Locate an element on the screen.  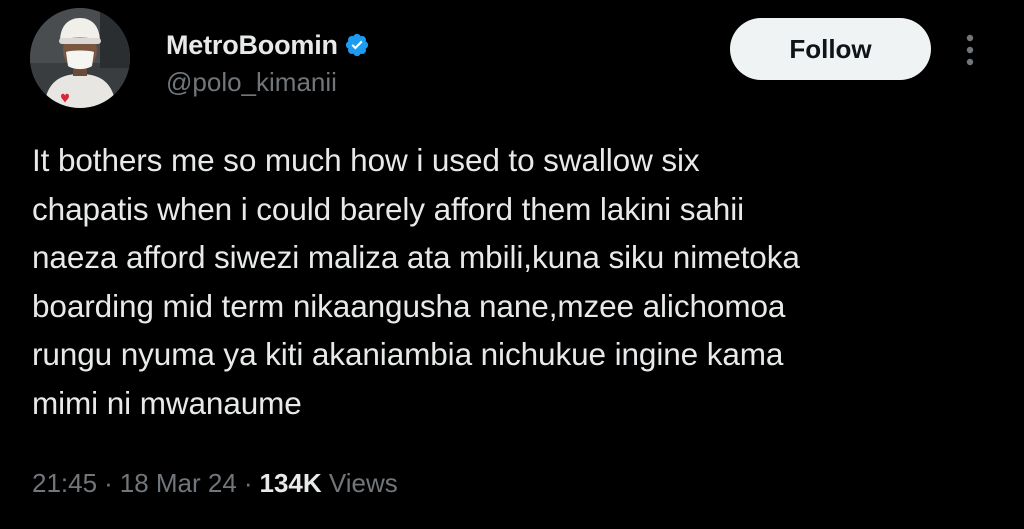
views-spacer is located at coordinates (325, 483).